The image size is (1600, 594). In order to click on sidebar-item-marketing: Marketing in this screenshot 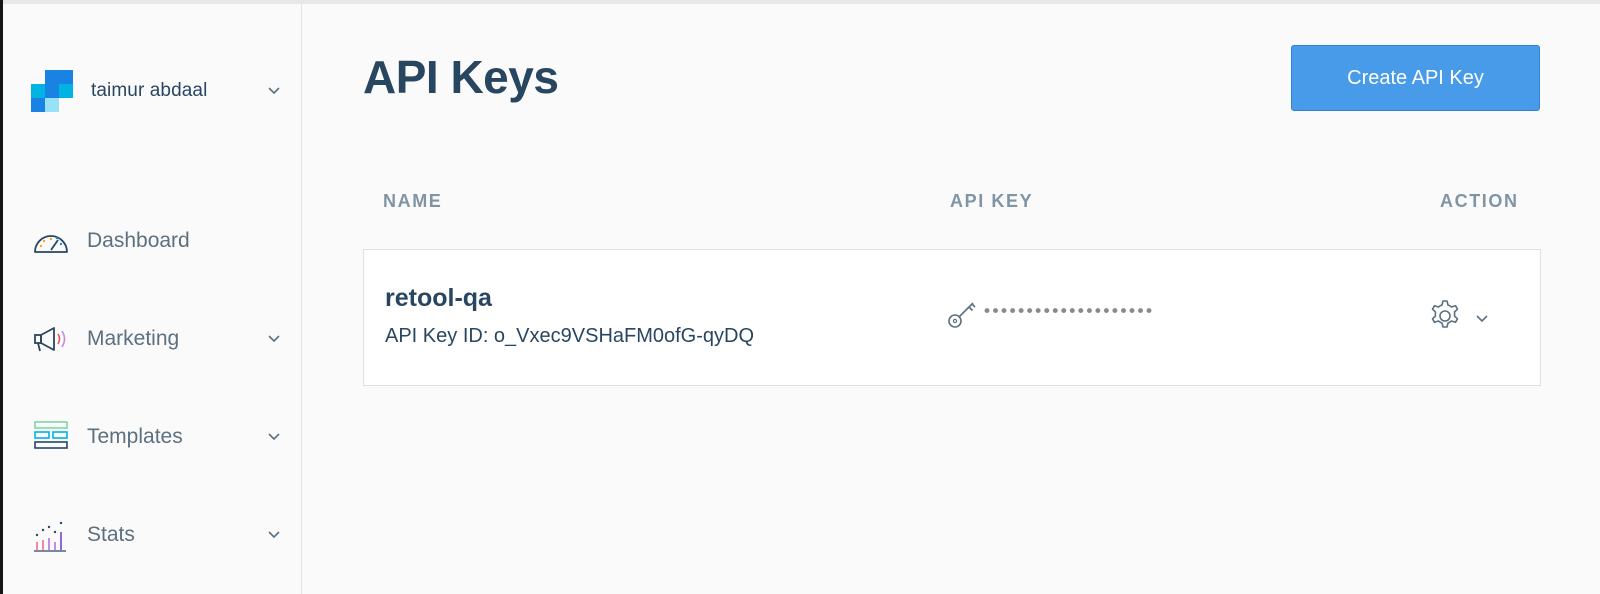, I will do `click(156, 339)`.